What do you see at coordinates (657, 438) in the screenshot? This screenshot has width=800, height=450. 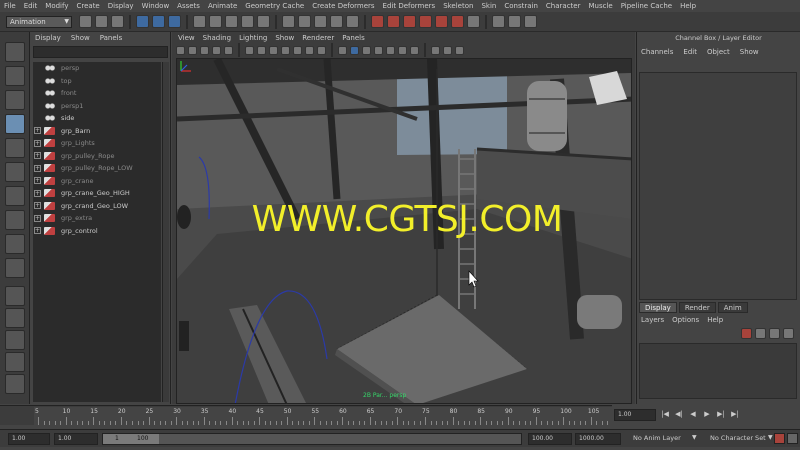 I see `anim-layer-selector: No Anim Layer` at bounding box center [657, 438].